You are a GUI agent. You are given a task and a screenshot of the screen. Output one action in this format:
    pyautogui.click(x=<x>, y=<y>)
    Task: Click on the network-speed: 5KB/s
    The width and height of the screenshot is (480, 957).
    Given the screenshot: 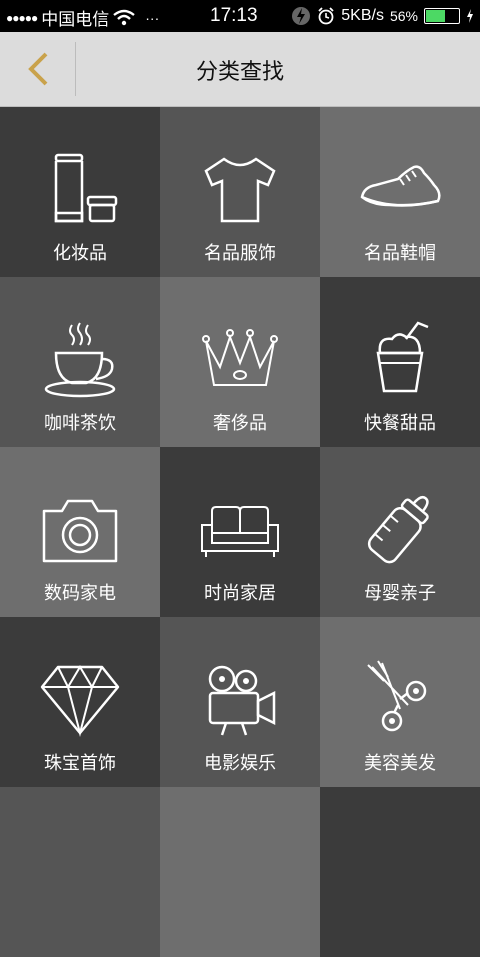 What is the action you would take?
    pyautogui.click(x=362, y=15)
    